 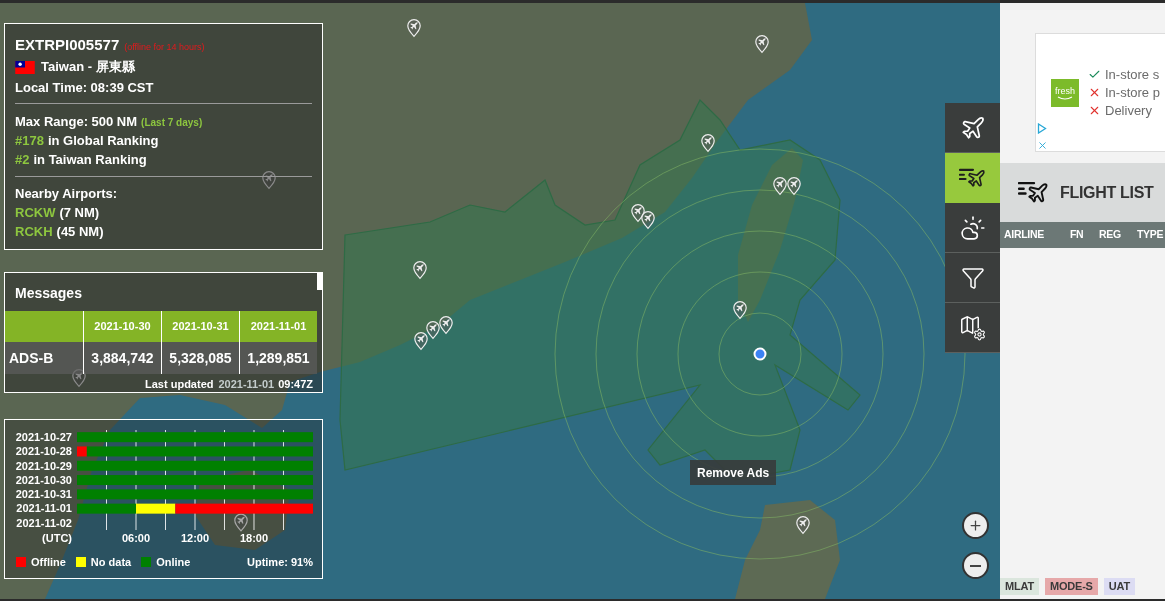 What do you see at coordinates (1132, 74) in the screenshot?
I see `ad-text: In-store s` at bounding box center [1132, 74].